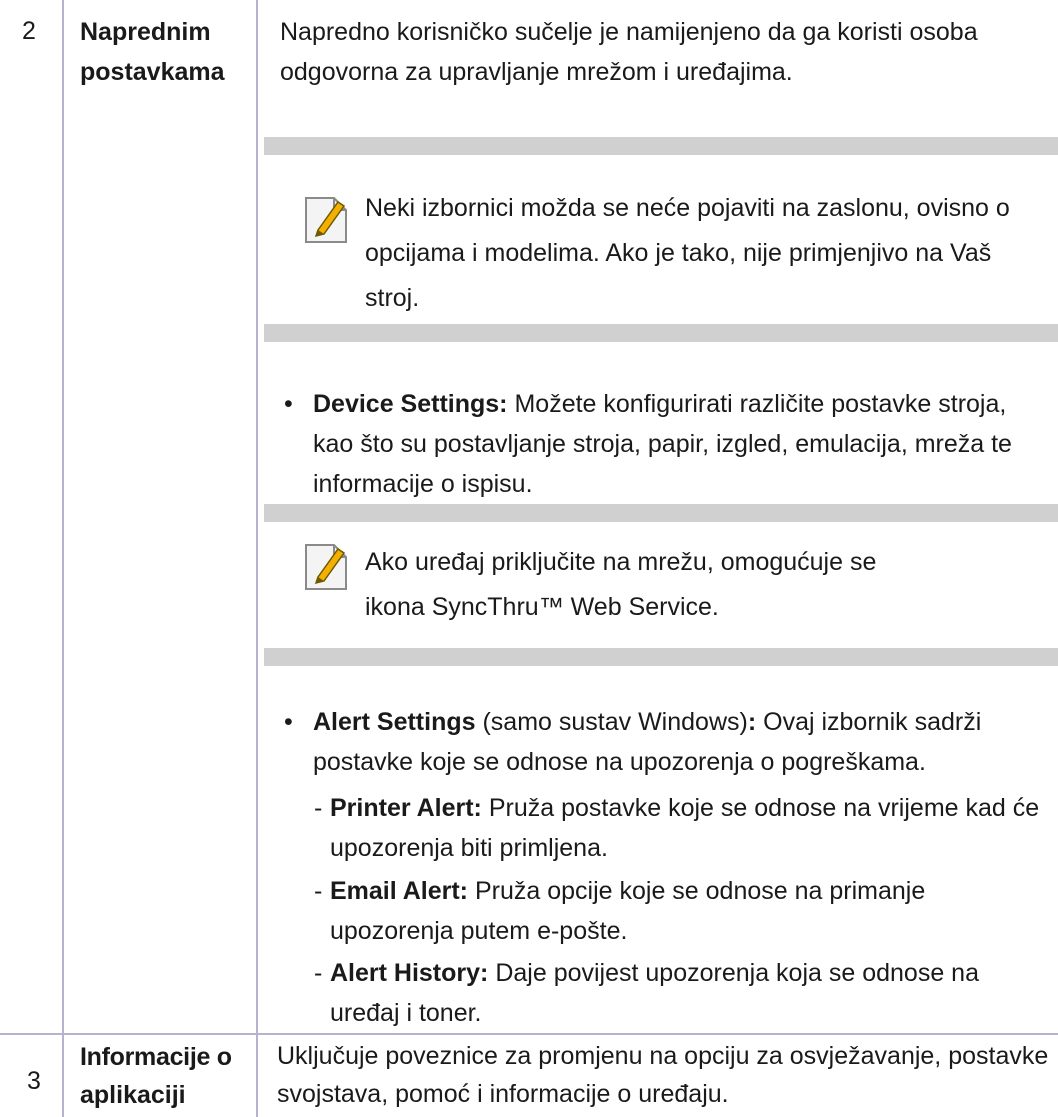  Describe the element at coordinates (133, 1095) in the screenshot. I see `row-heading-line-2: aplikaciji` at that location.